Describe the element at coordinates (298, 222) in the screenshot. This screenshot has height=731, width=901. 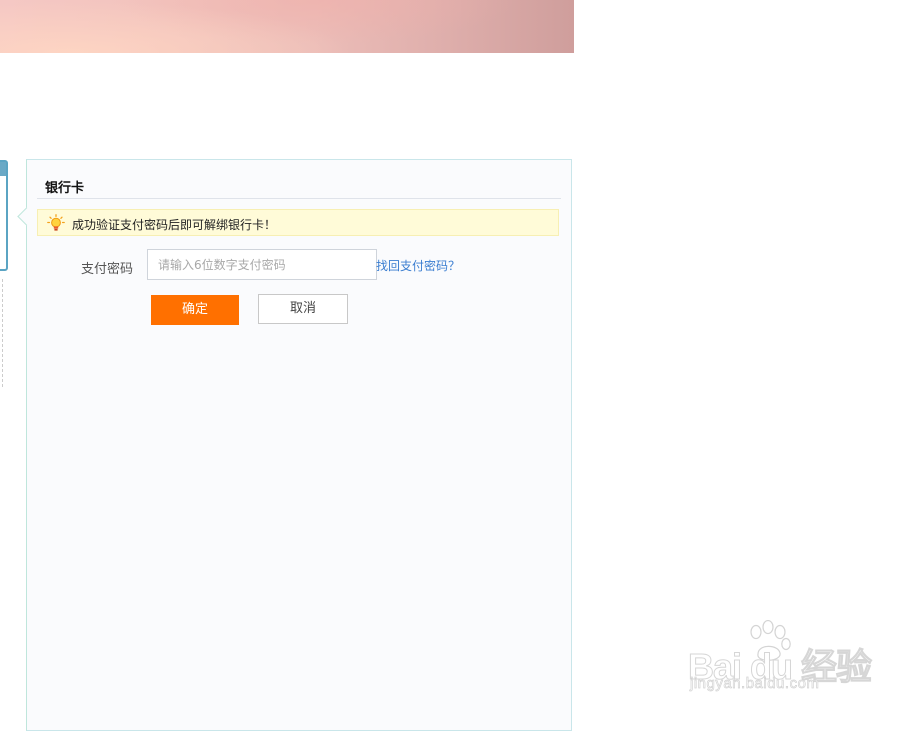
I see `notice-banner: 成功验证支付密码后即可解绑银行卡！` at that location.